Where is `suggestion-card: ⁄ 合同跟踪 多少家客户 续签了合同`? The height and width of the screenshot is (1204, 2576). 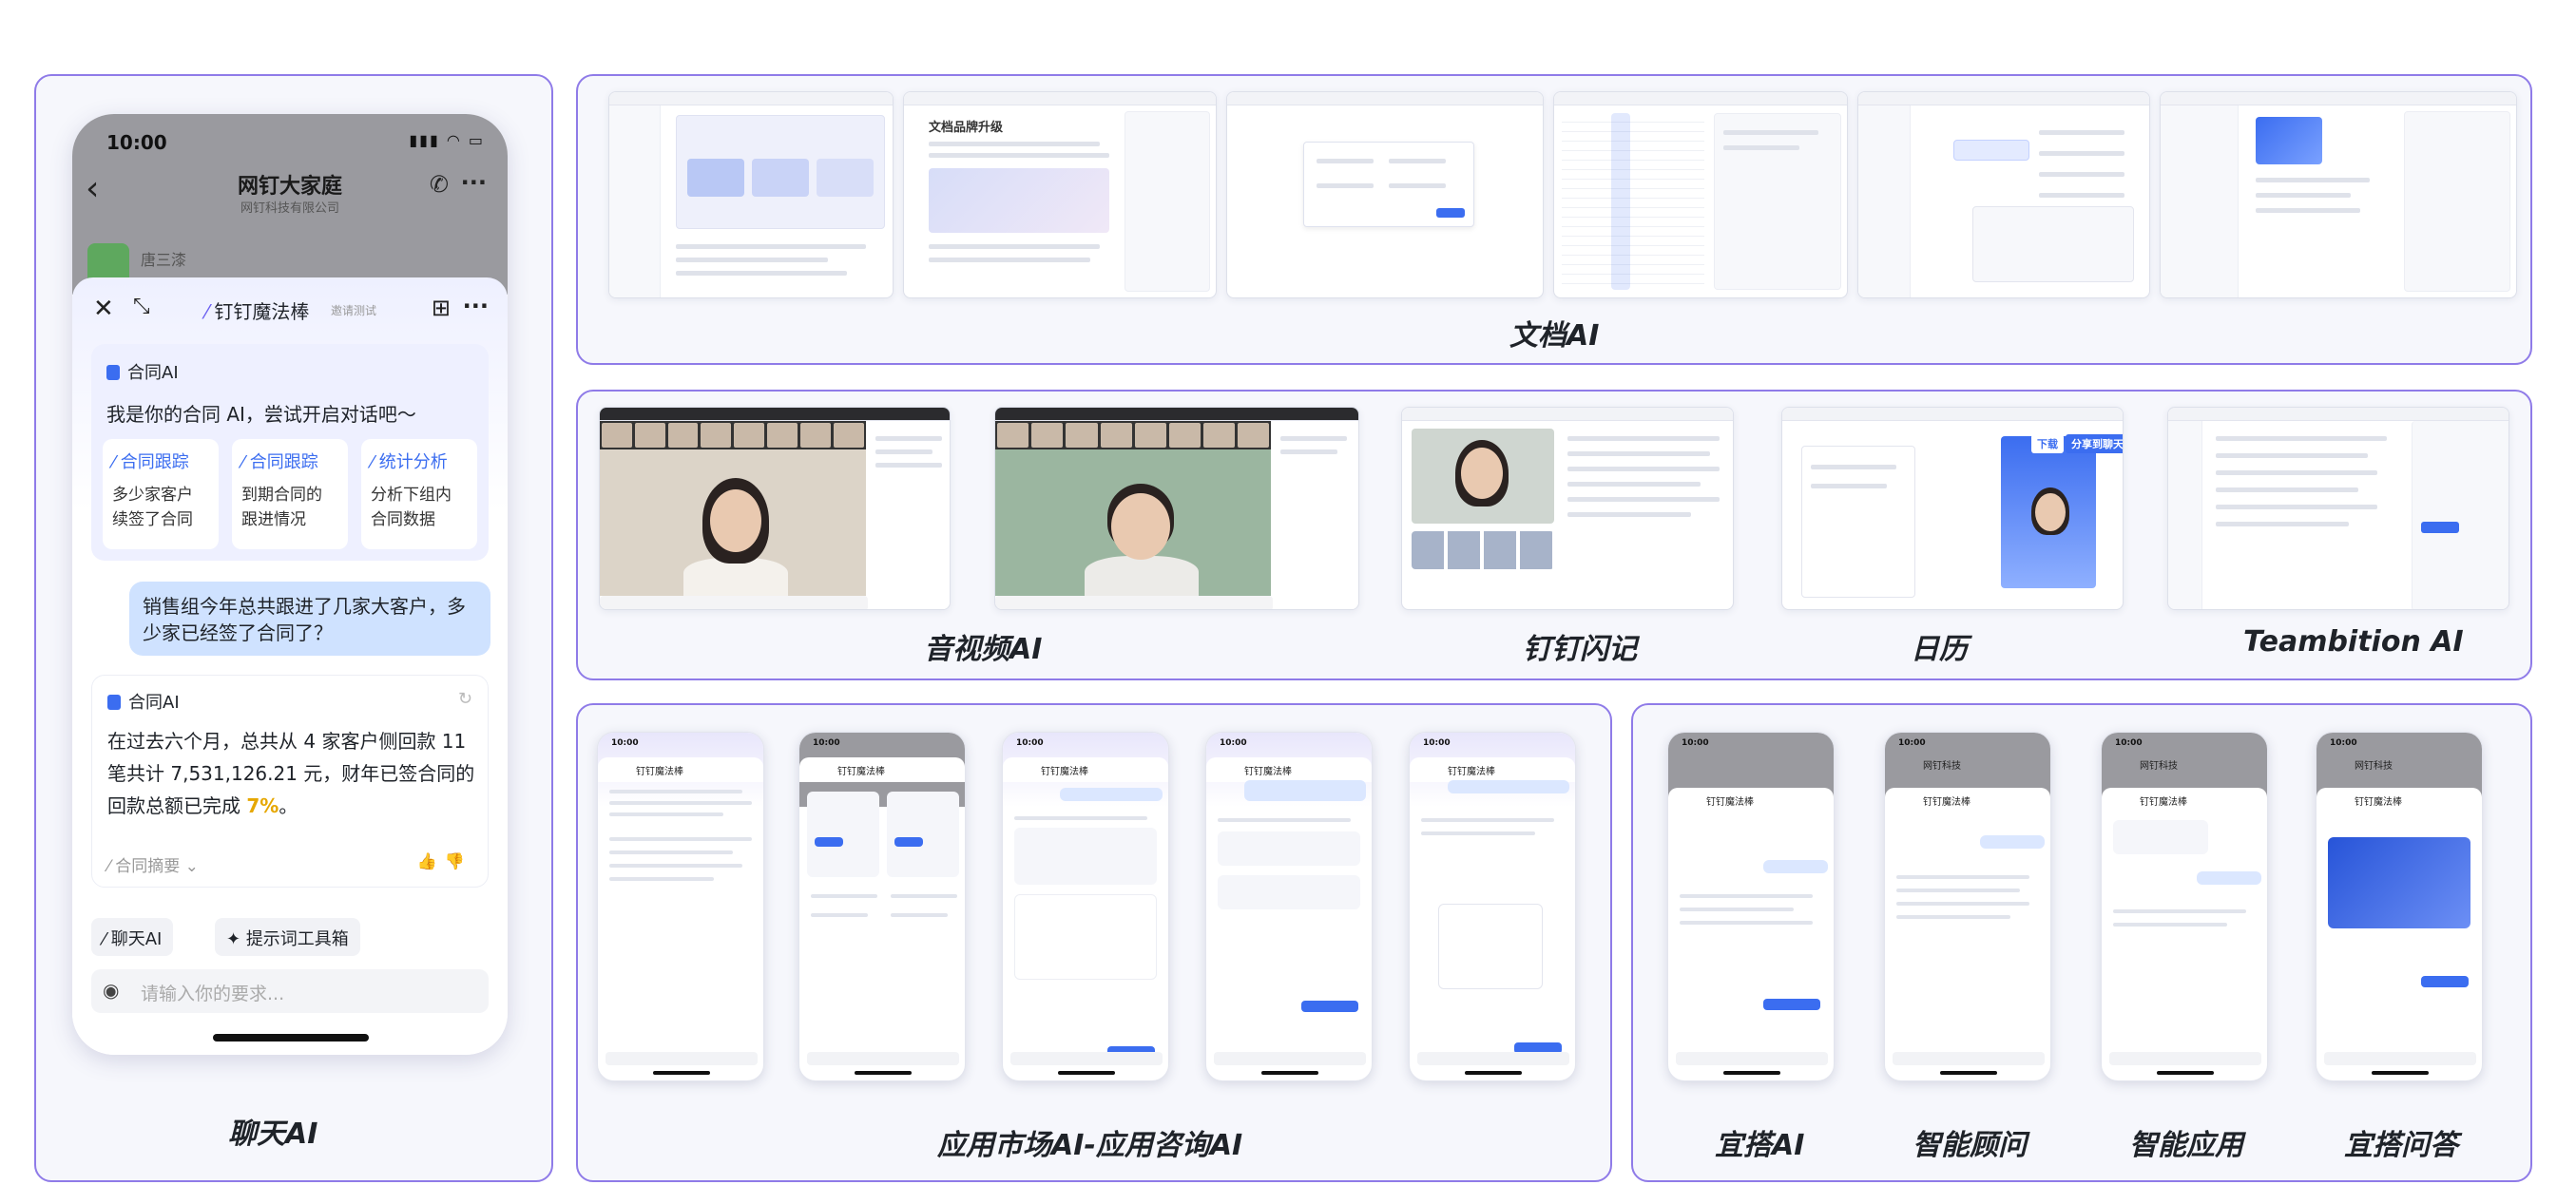
suggestion-card: ⁄ 合同跟踪 多少家客户 续签了合同 is located at coordinates (161, 494).